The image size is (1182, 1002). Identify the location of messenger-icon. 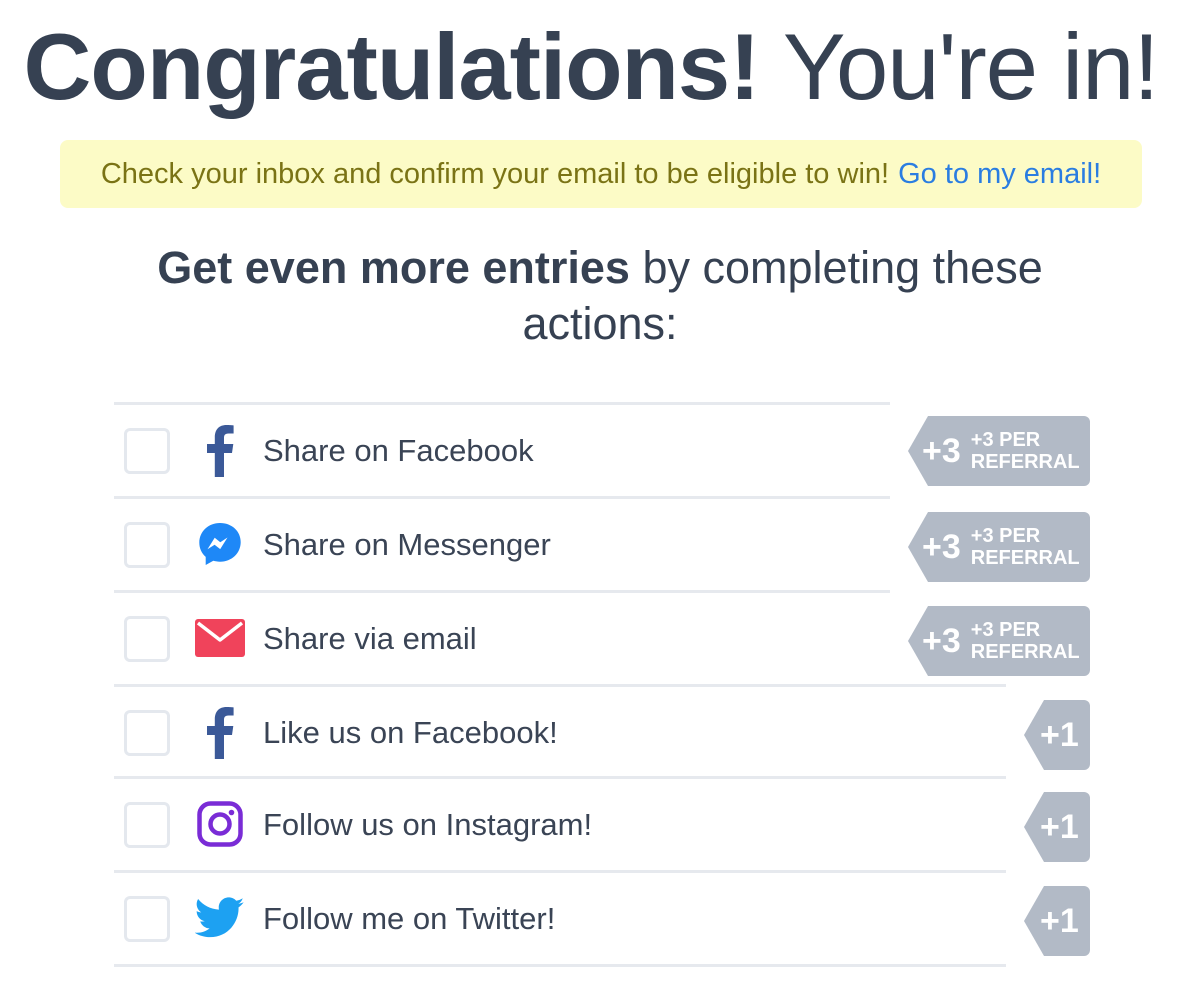
(220, 544).